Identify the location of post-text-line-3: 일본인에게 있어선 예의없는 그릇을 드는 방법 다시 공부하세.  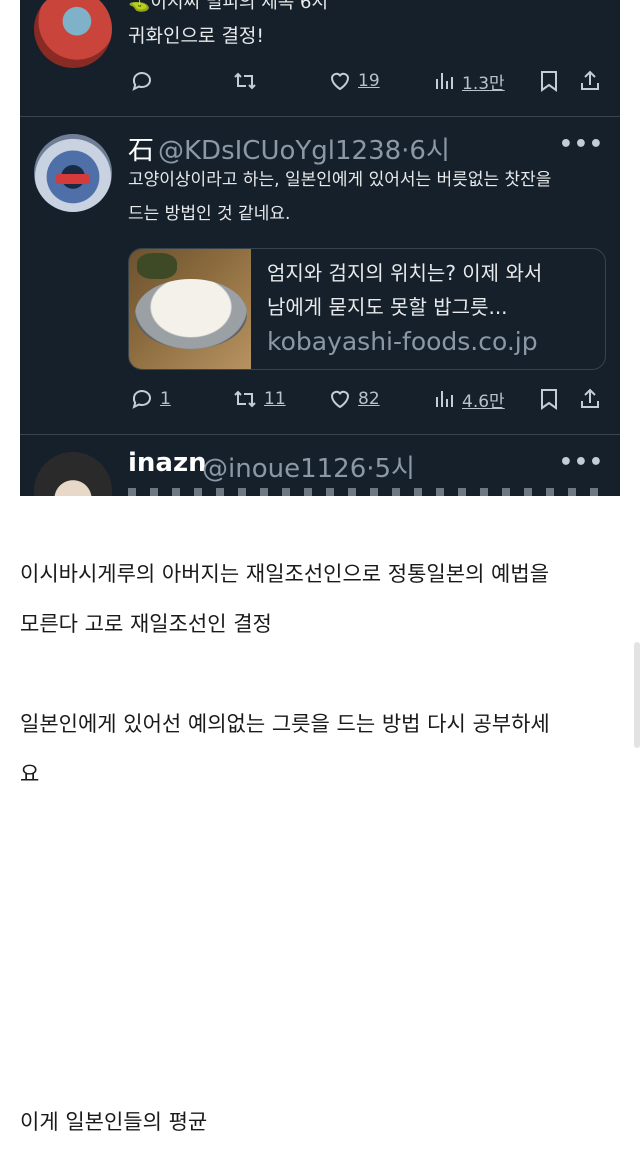
(285, 724).